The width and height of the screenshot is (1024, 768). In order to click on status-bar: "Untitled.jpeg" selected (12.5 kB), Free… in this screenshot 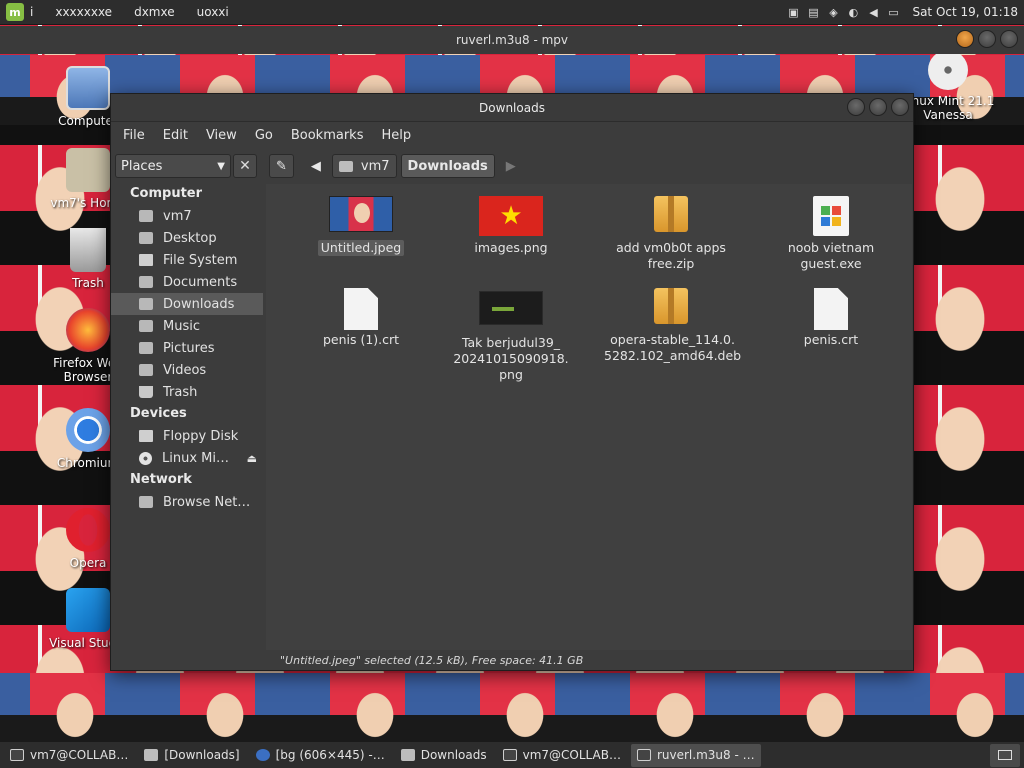, I will do `click(589, 660)`.